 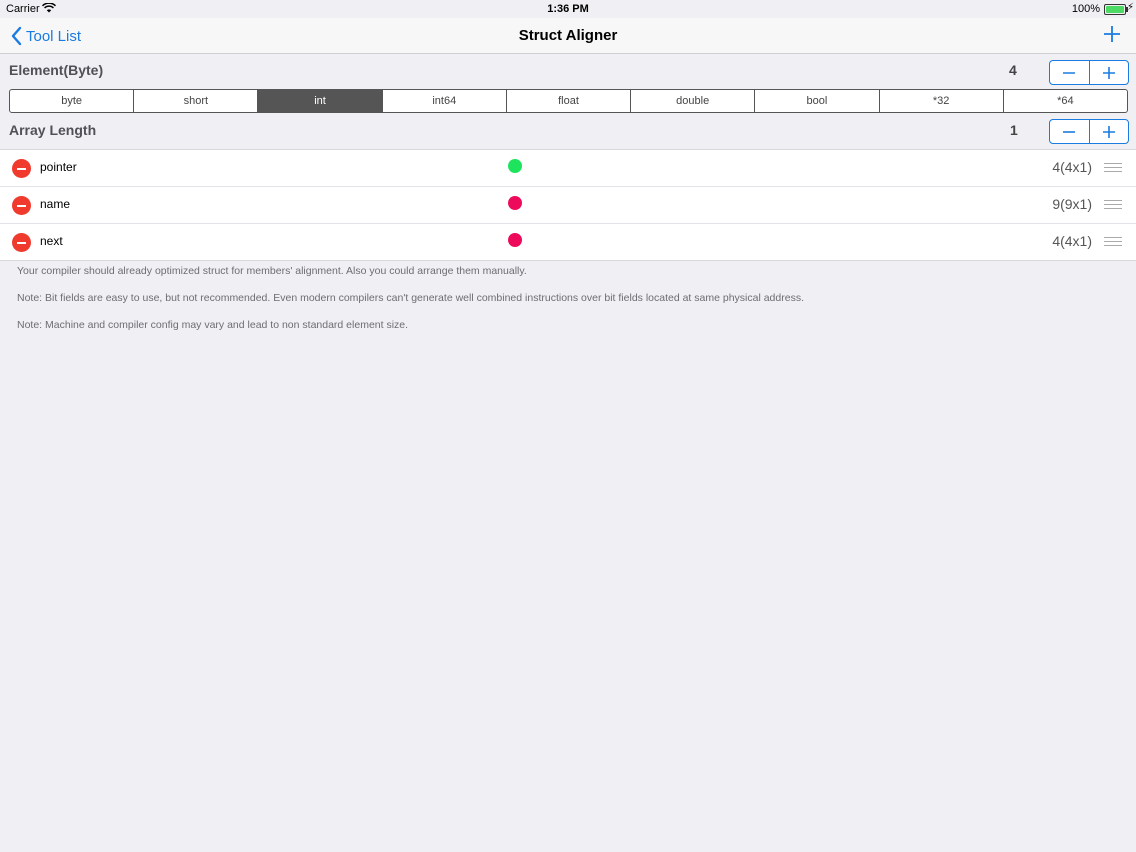 What do you see at coordinates (568, 242) in the screenshot?
I see `member-row: next 4(4x1)` at bounding box center [568, 242].